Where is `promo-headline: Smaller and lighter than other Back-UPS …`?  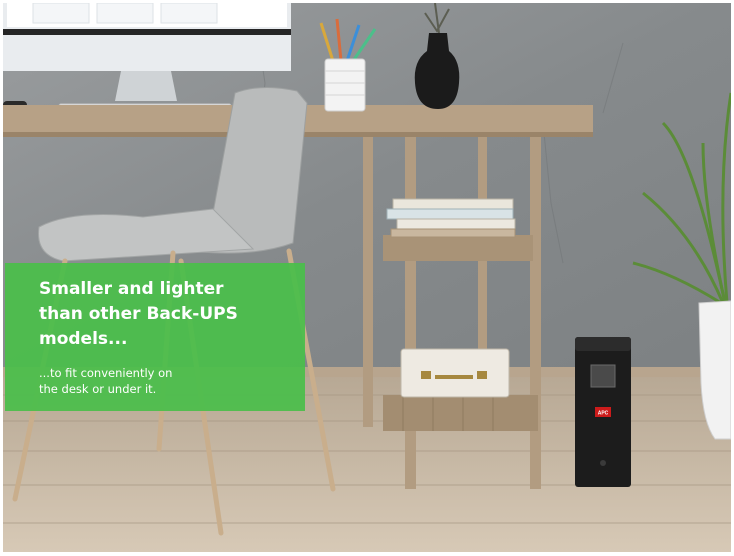 promo-headline: Smaller and lighter than other Back-UPS … is located at coordinates (138, 314).